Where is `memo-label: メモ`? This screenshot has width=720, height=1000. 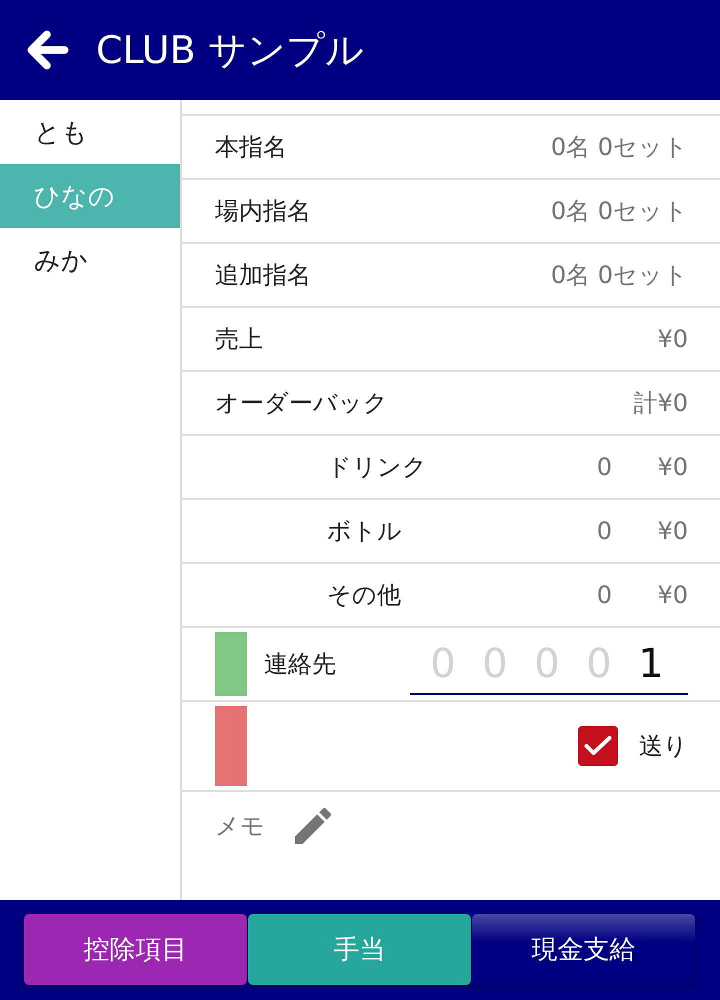
memo-label: メモ is located at coordinates (240, 826).